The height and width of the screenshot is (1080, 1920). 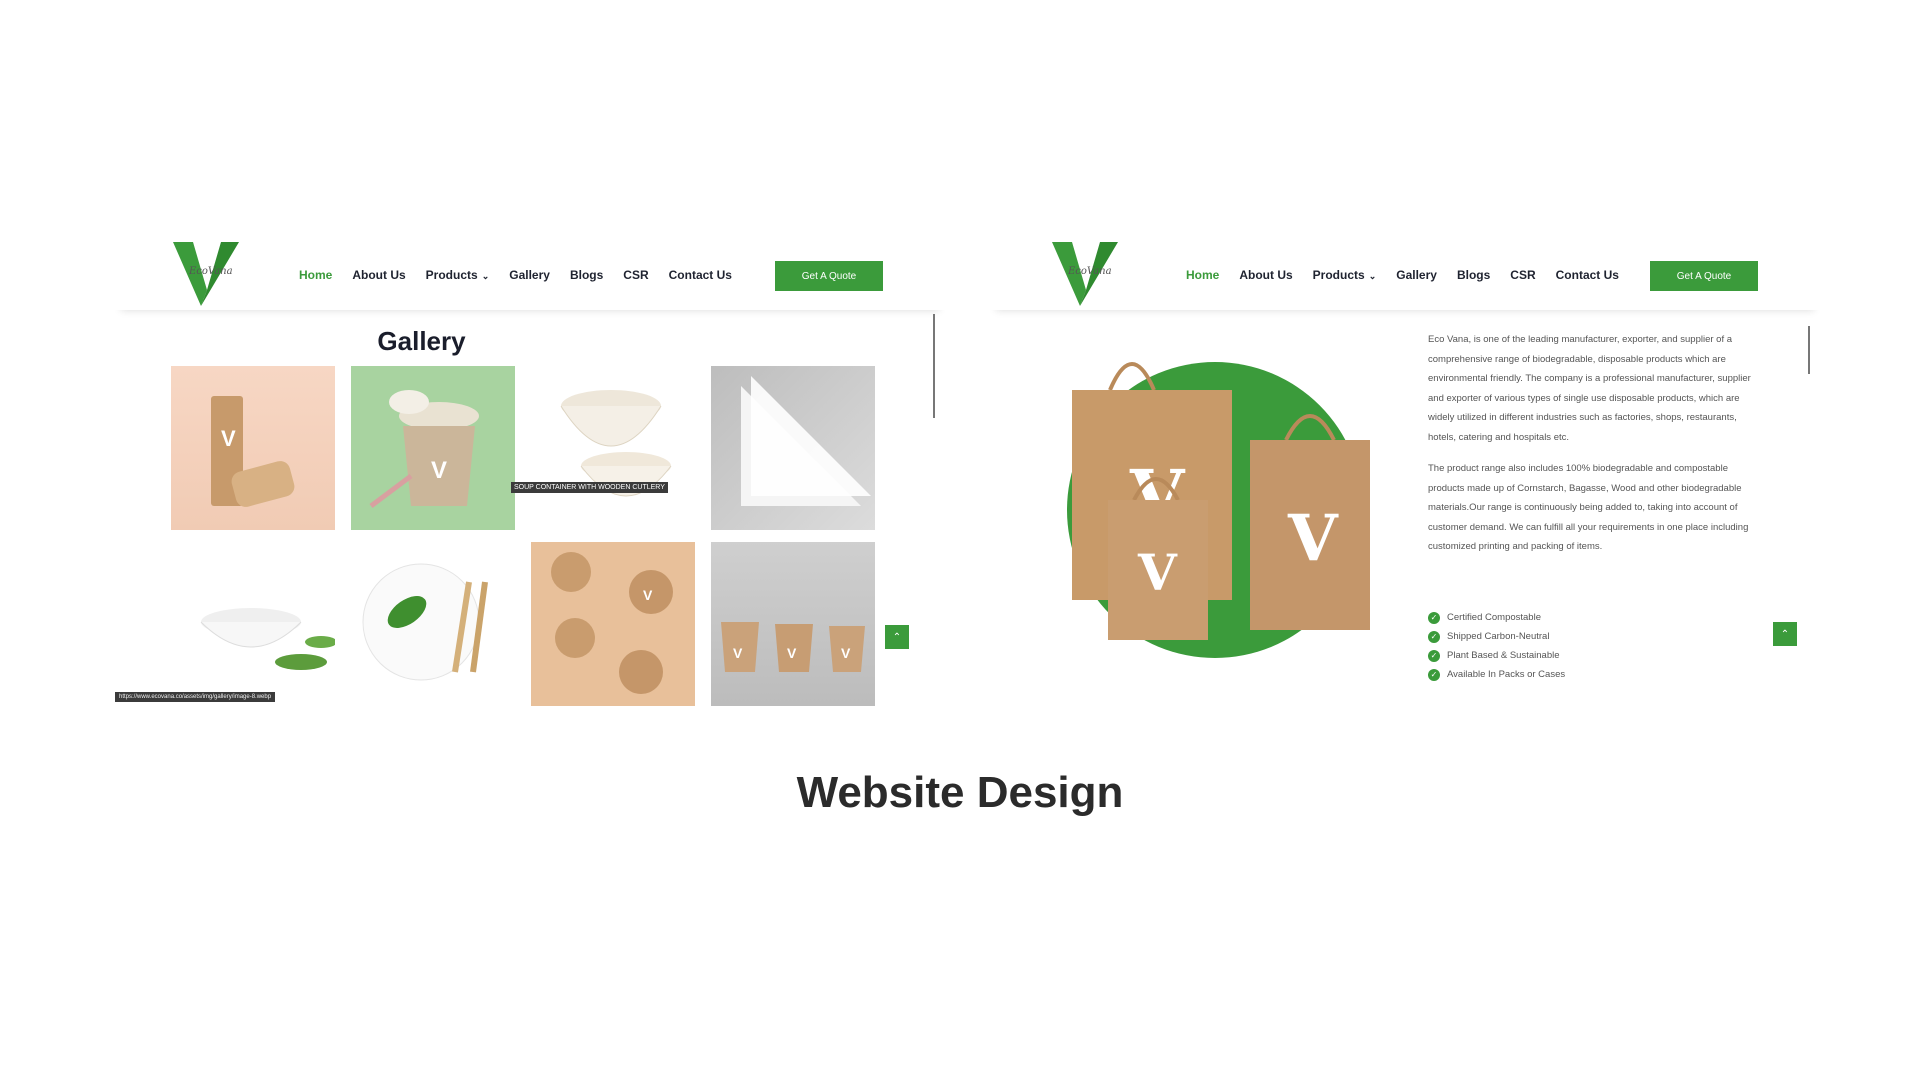 I want to click on list-item: ✓ Plant Based & Sustainable, so click(x=1496, y=655).